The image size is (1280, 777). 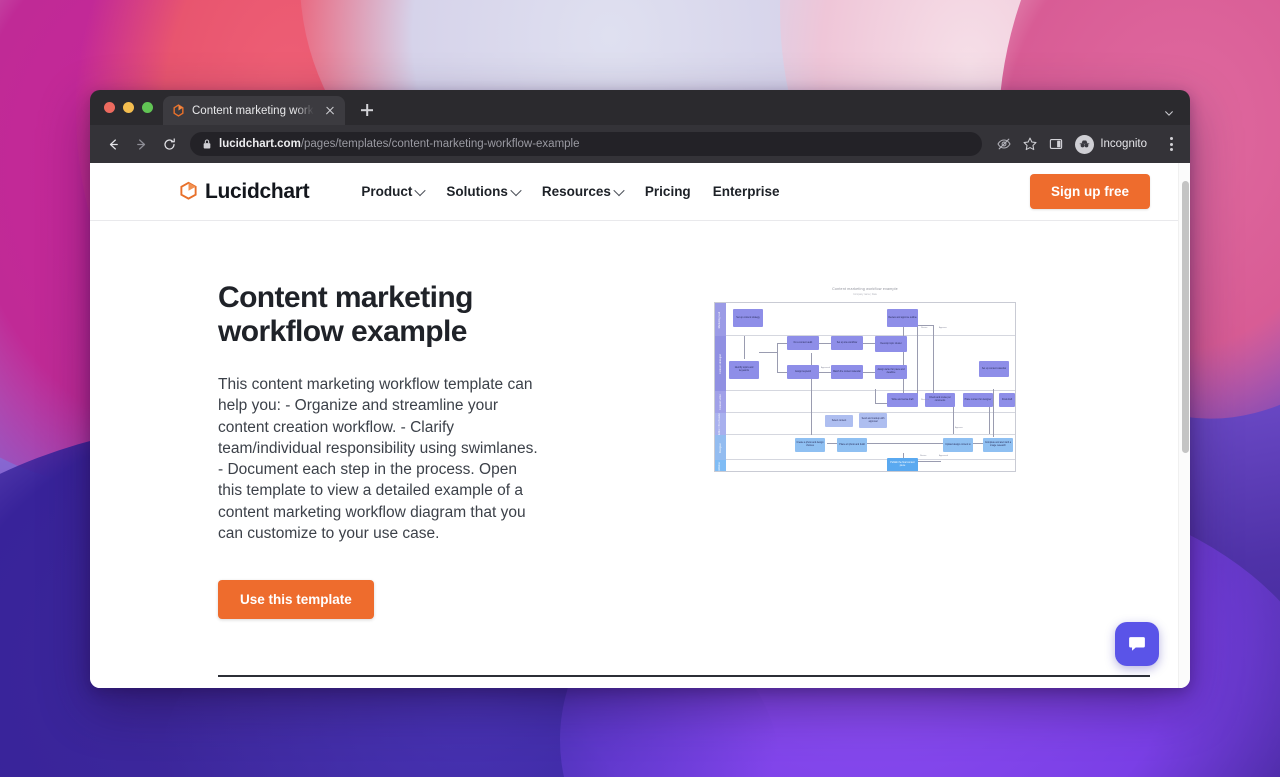 What do you see at coordinates (748, 318) in the screenshot?
I see `diagram-node: Set up content strategy` at bounding box center [748, 318].